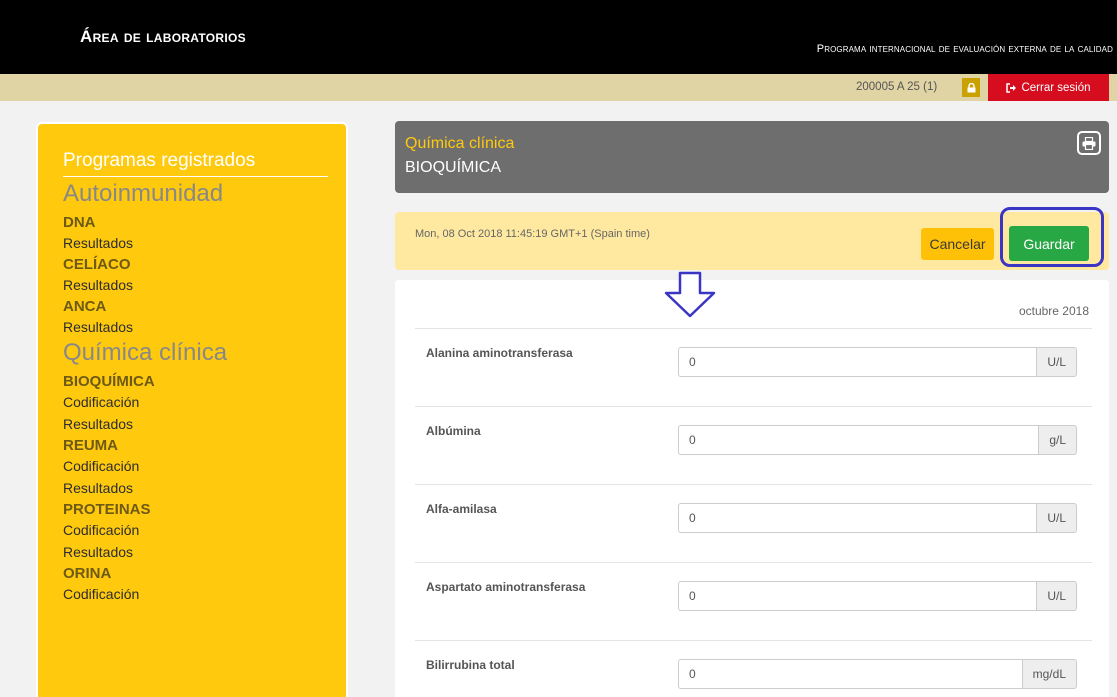  I want to click on row-label: Alfa-amilasa, so click(461, 509).